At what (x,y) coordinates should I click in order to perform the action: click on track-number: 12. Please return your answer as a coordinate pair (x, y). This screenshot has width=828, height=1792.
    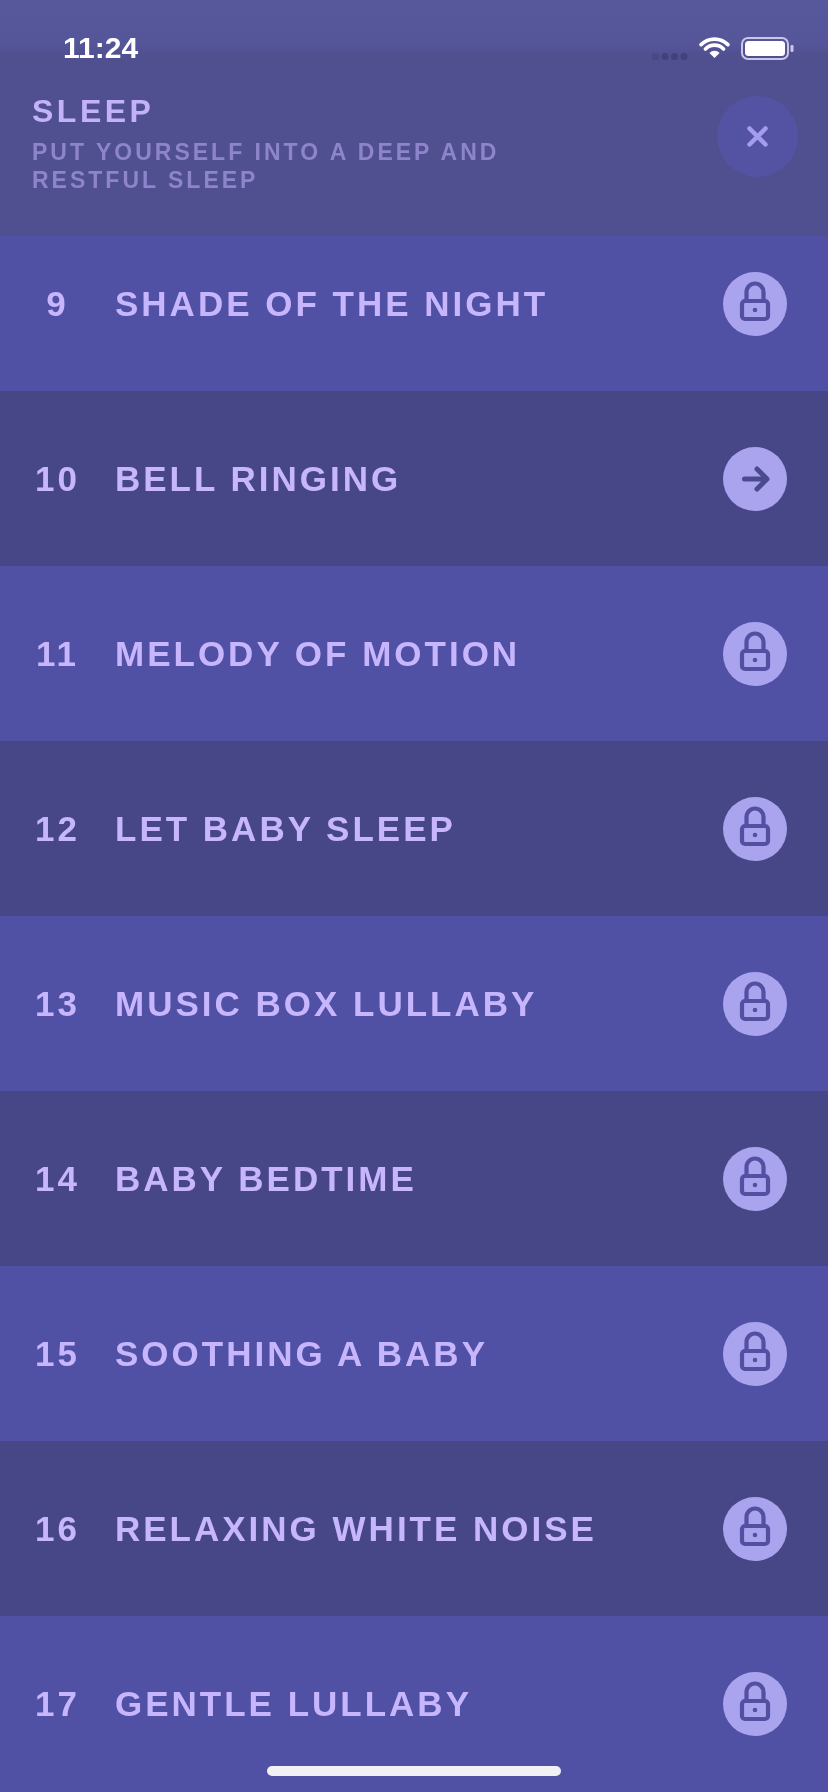
    Looking at the image, I should click on (57, 828).